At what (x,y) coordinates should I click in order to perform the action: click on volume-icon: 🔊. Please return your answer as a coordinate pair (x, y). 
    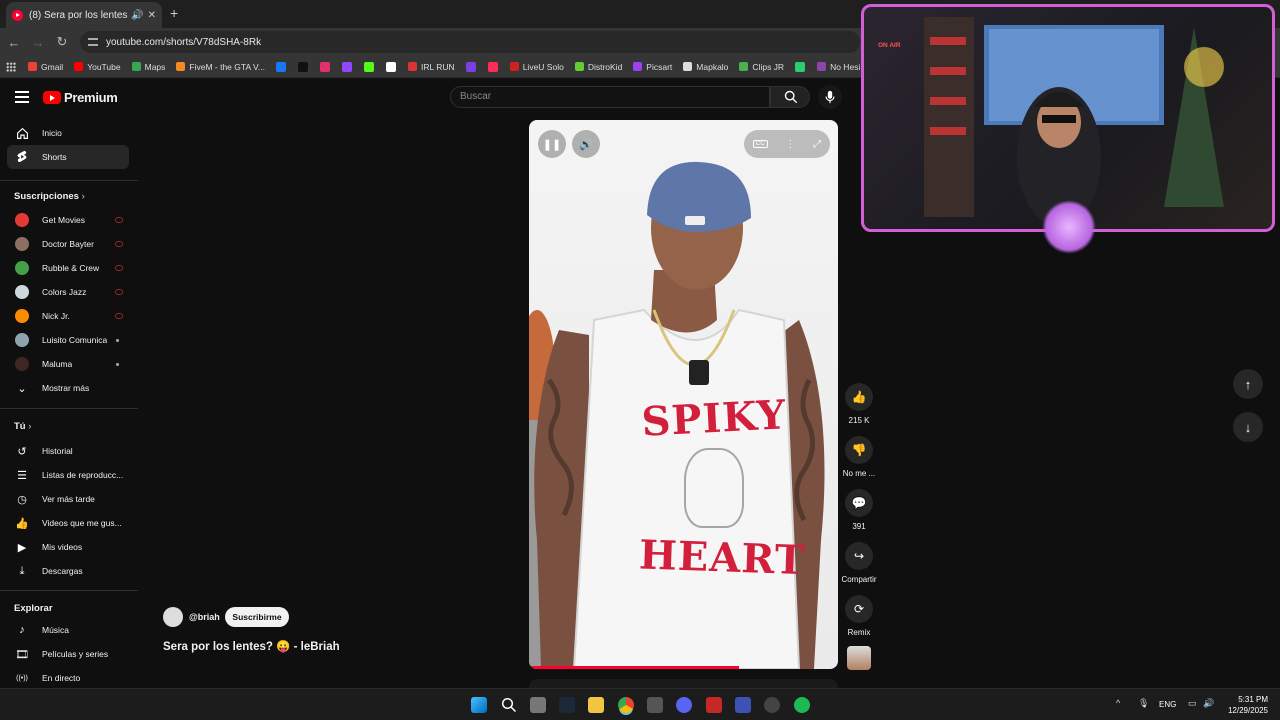
    Looking at the image, I should click on (1208, 703).